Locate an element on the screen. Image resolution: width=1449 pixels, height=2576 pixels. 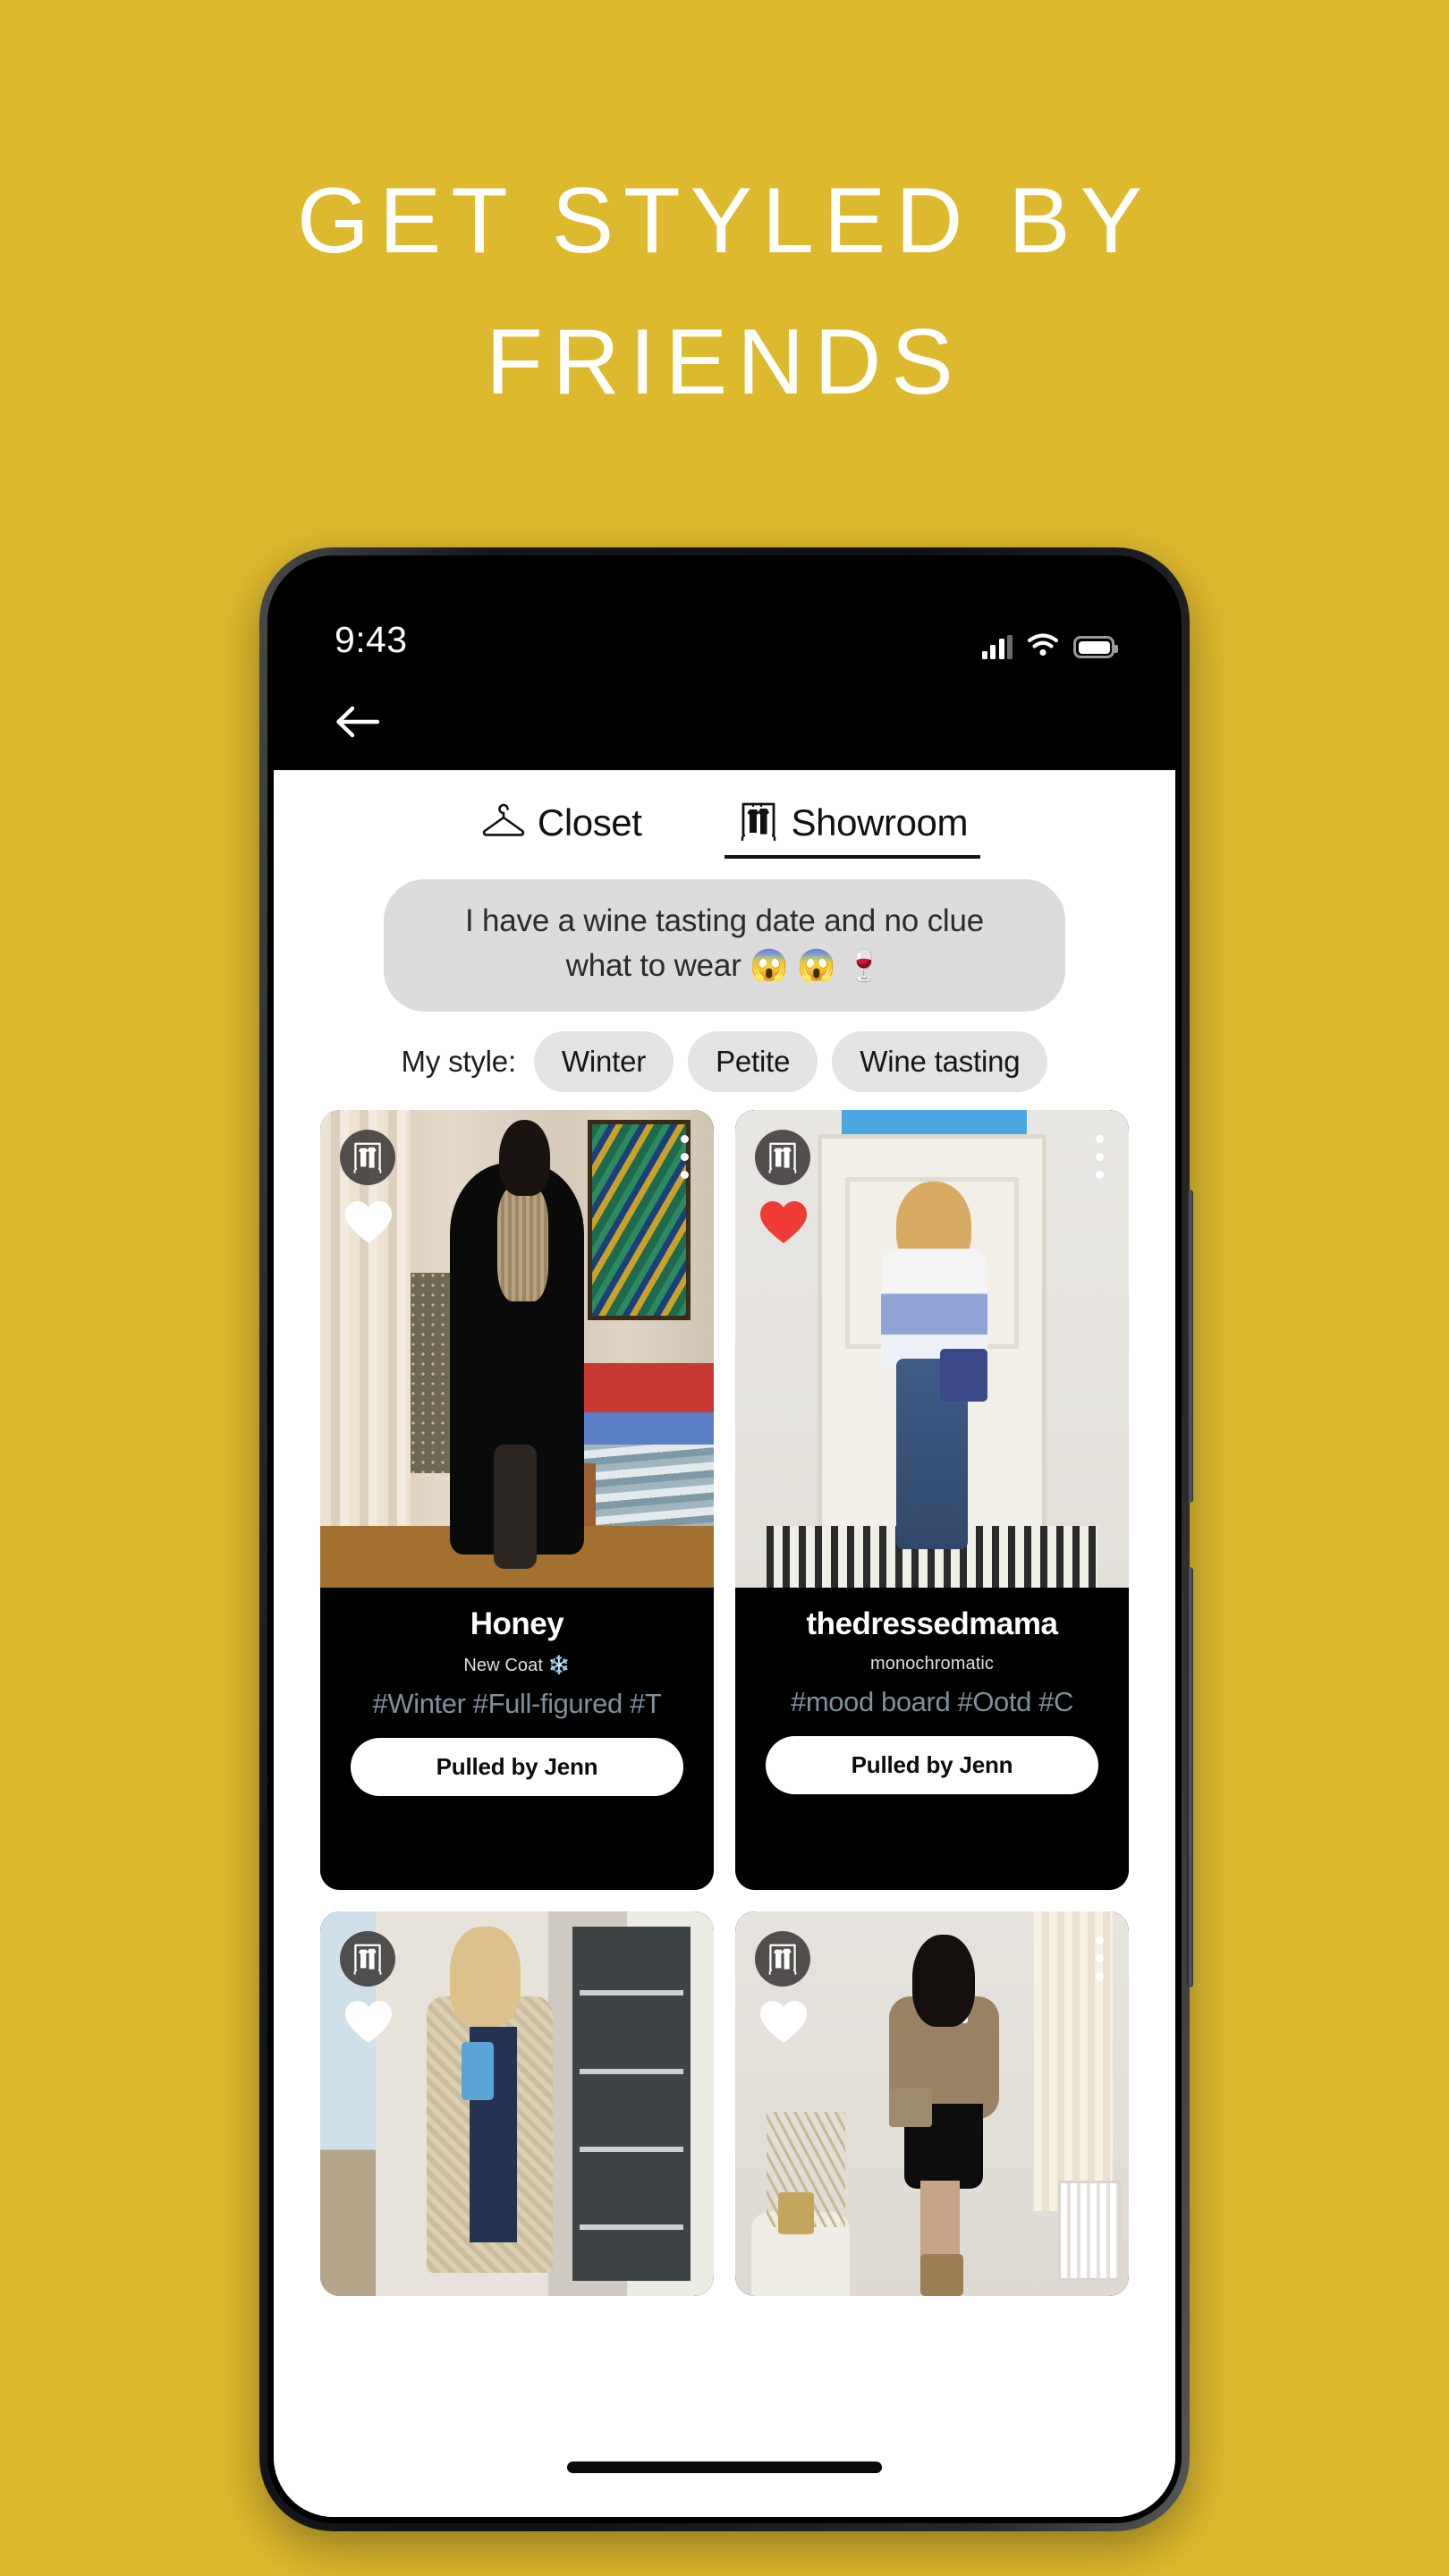
outfit-subtitle: New Coat ❄️ is located at coordinates (517, 1665).